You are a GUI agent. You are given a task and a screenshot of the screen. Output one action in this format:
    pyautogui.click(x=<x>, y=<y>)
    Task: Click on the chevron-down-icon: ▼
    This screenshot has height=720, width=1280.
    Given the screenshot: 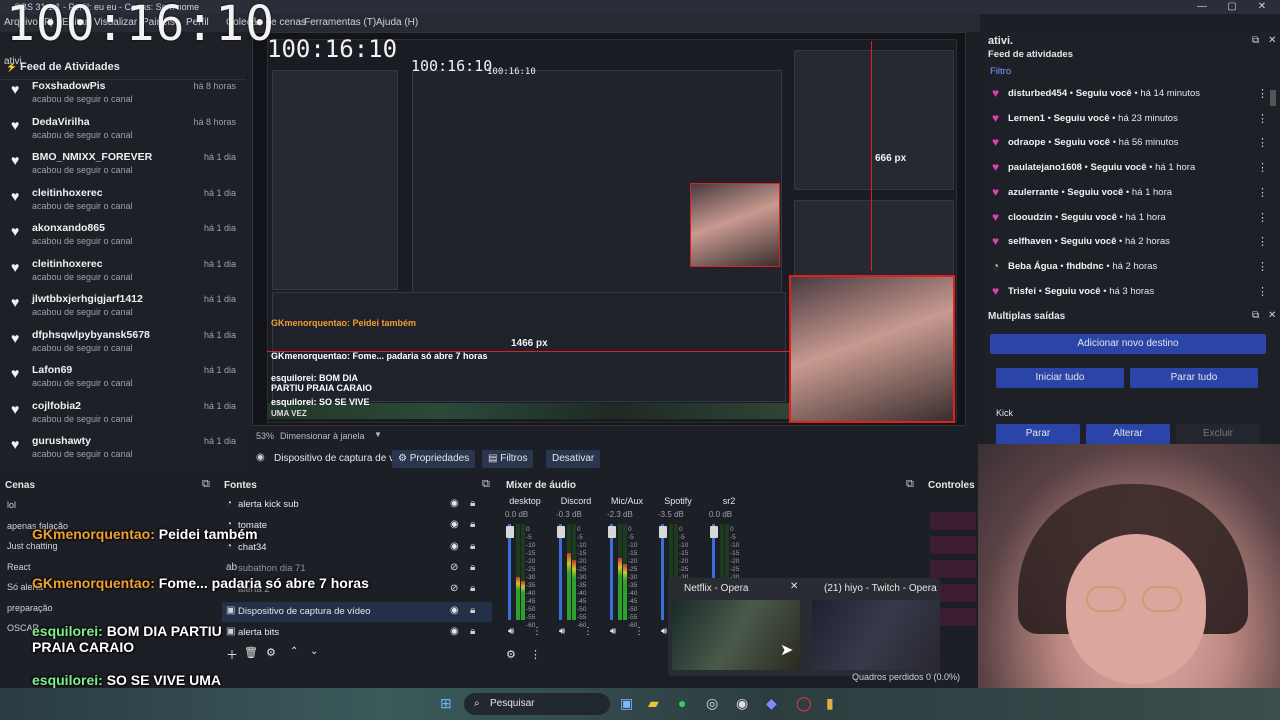 What is the action you would take?
    pyautogui.click(x=378, y=434)
    